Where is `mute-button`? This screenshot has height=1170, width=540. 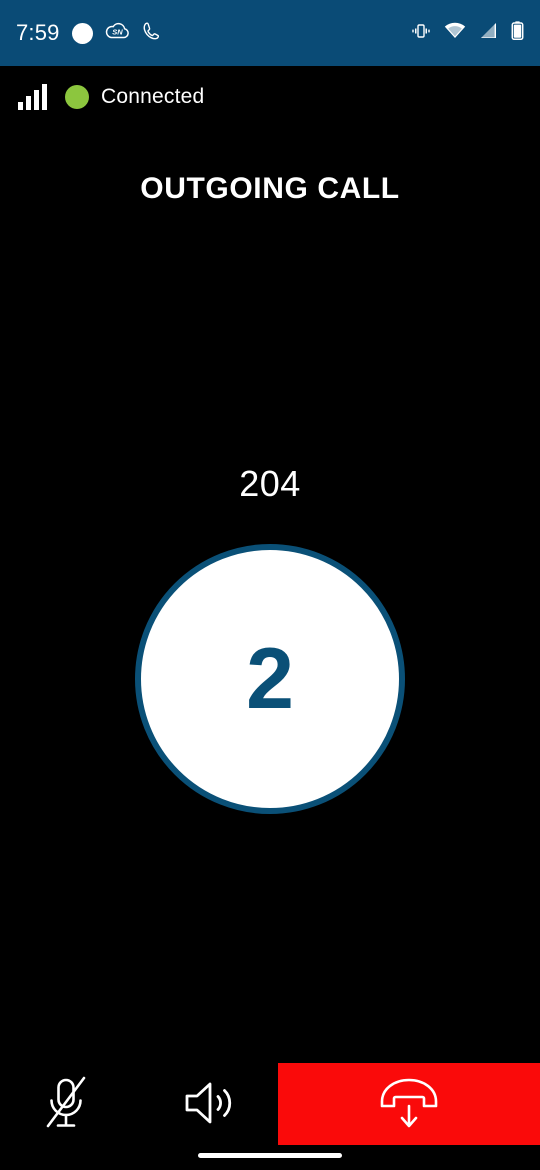 mute-button is located at coordinates (66, 1104).